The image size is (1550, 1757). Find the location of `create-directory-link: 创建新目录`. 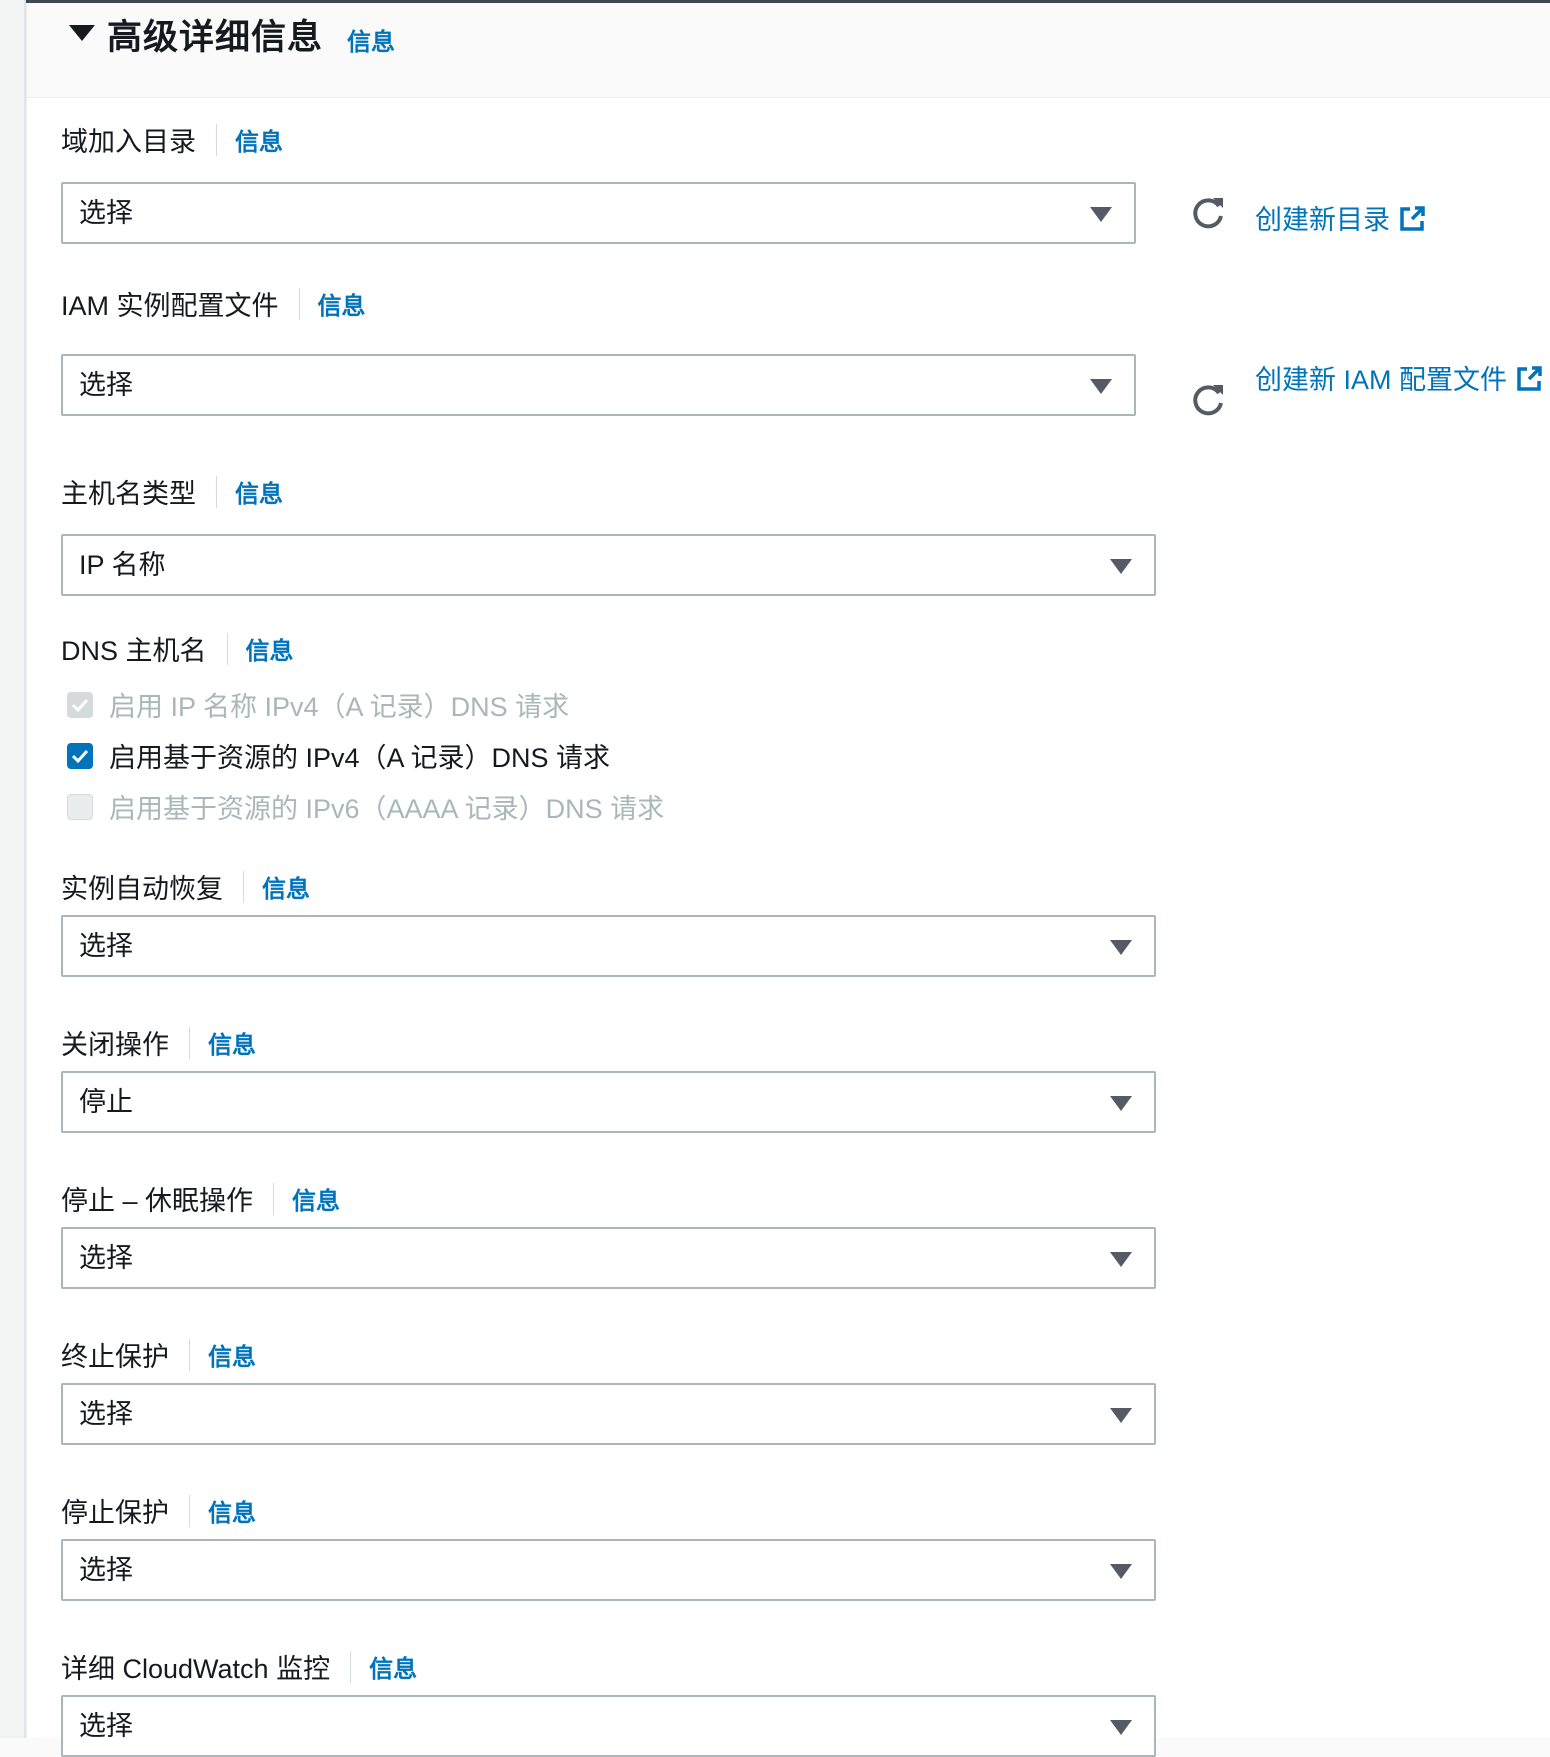

create-directory-link: 创建新目录 is located at coordinates (1340, 217).